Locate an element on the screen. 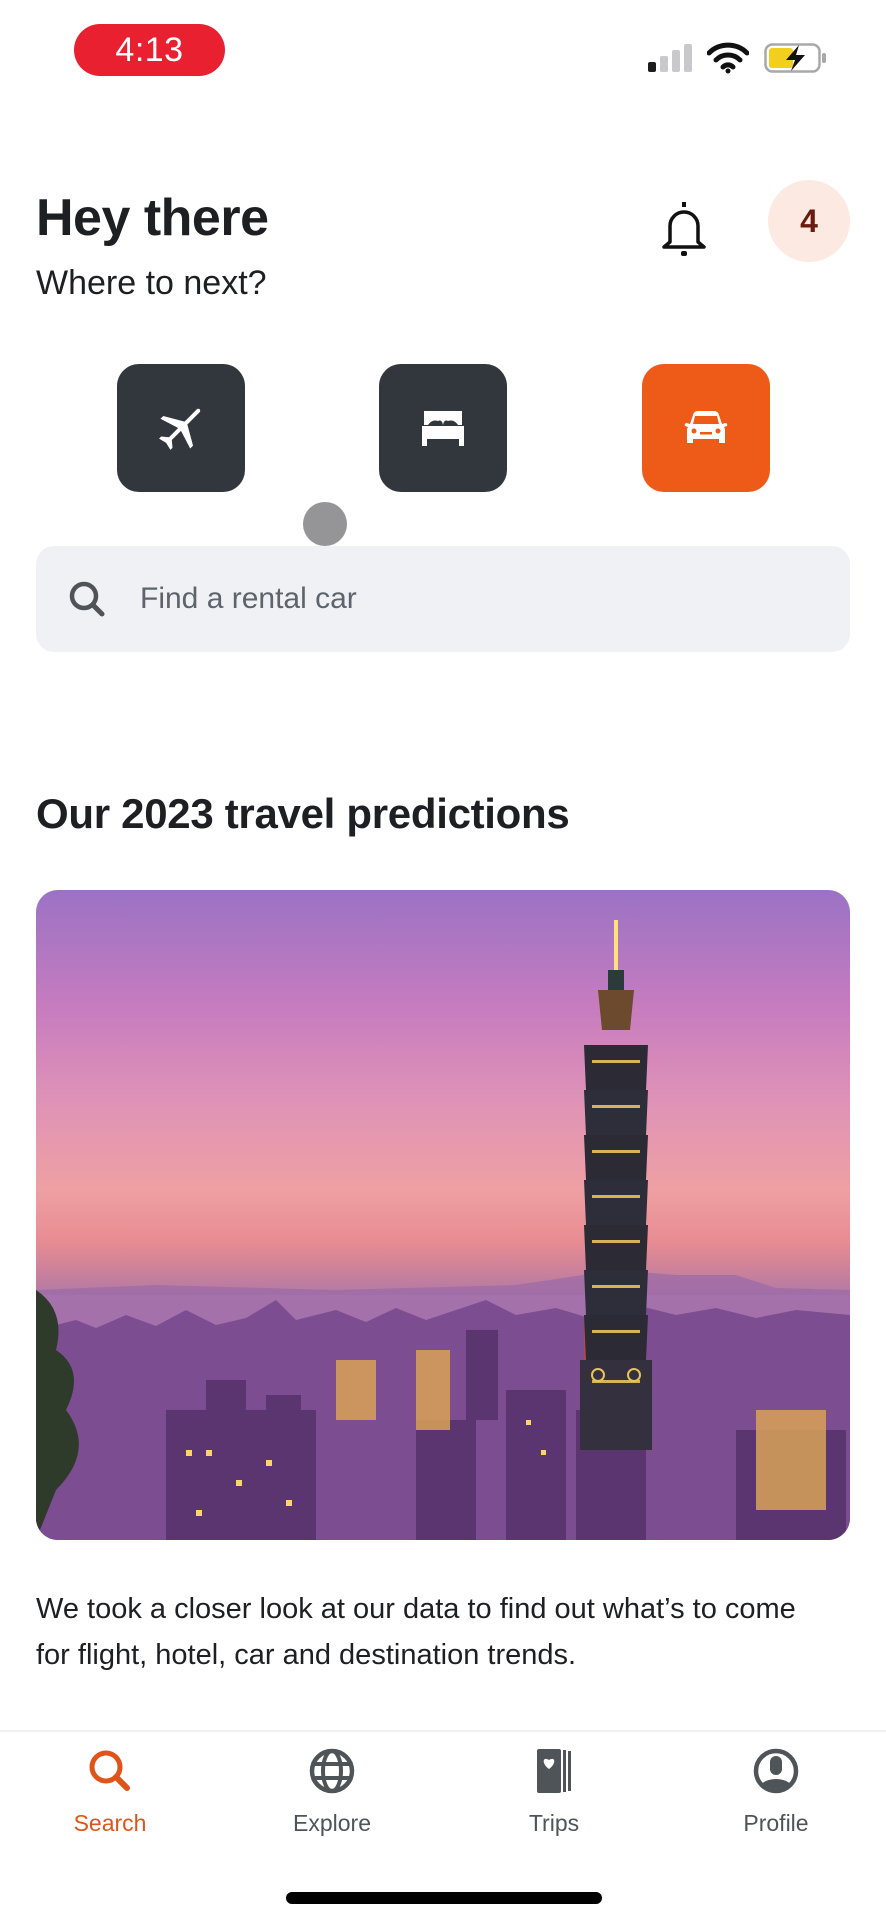  airplane-icon is located at coordinates (180, 429).